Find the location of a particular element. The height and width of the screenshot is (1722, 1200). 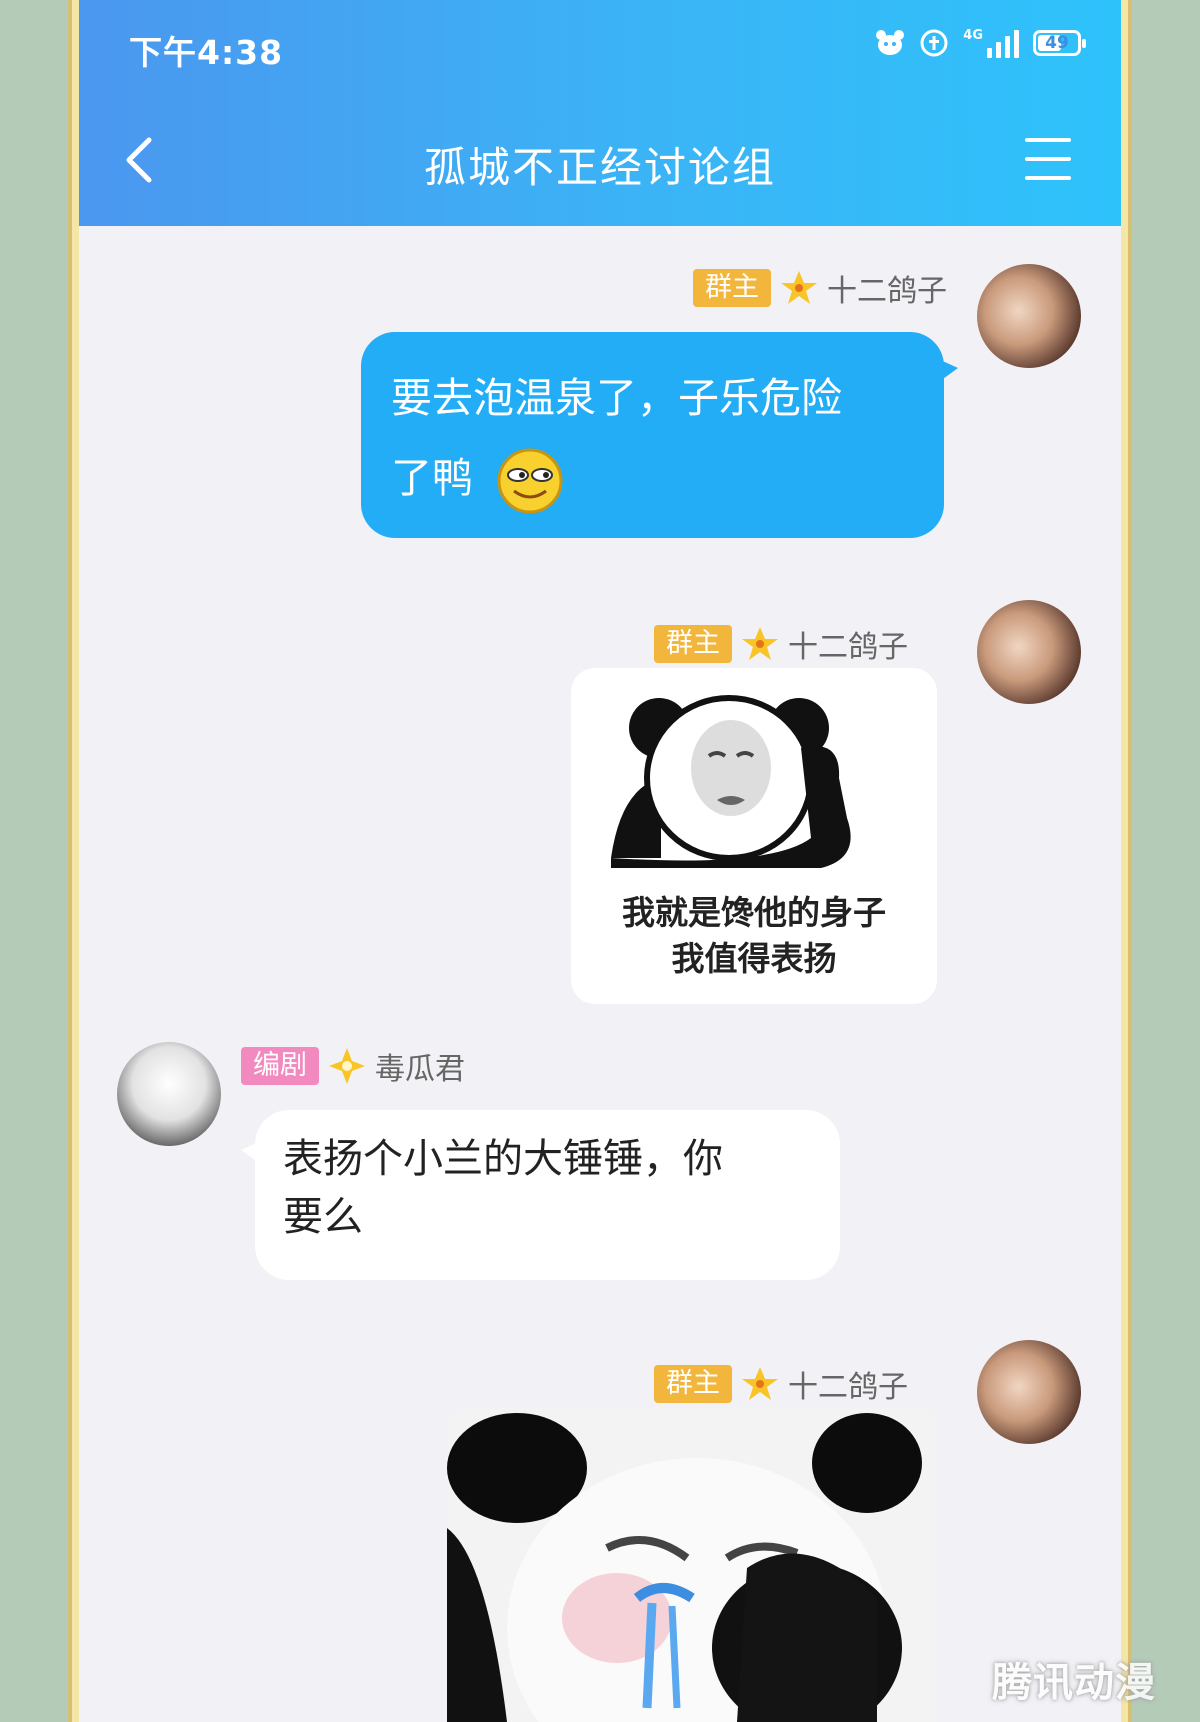

message-header: 编剧 毒瓜君 is located at coordinates (353, 1066).